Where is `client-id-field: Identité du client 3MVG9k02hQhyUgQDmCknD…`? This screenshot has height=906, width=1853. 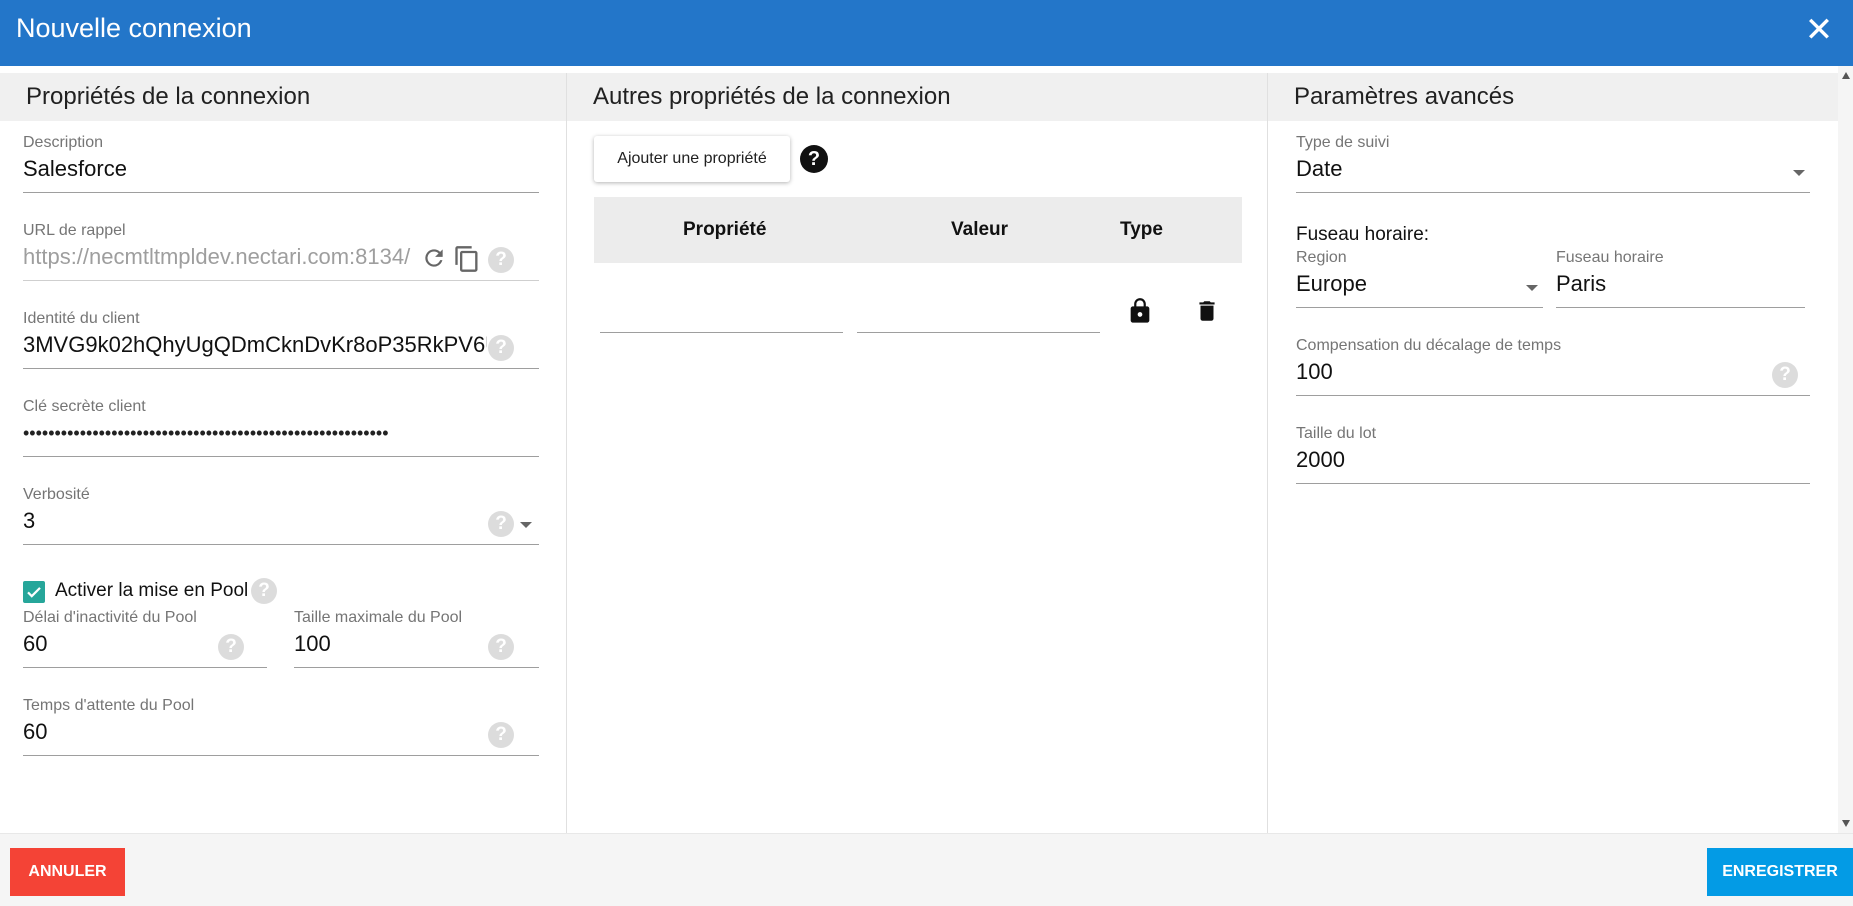 client-id-field: Identité du client 3MVG9k02hQhyUgQDmCknD… is located at coordinates (281, 339).